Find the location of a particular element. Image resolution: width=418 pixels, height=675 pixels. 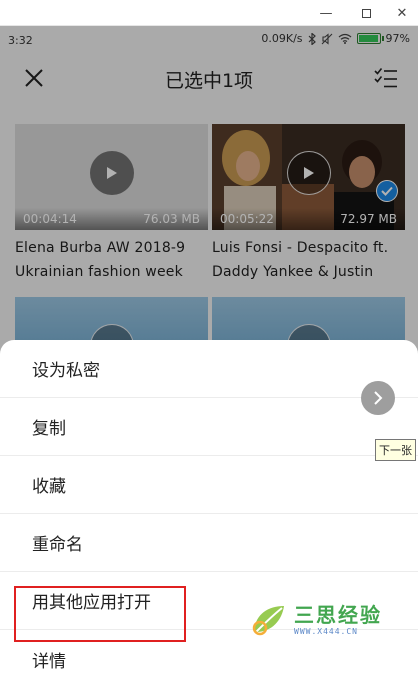

watermark-url: WWW.X444.CN is located at coordinates (326, 631).